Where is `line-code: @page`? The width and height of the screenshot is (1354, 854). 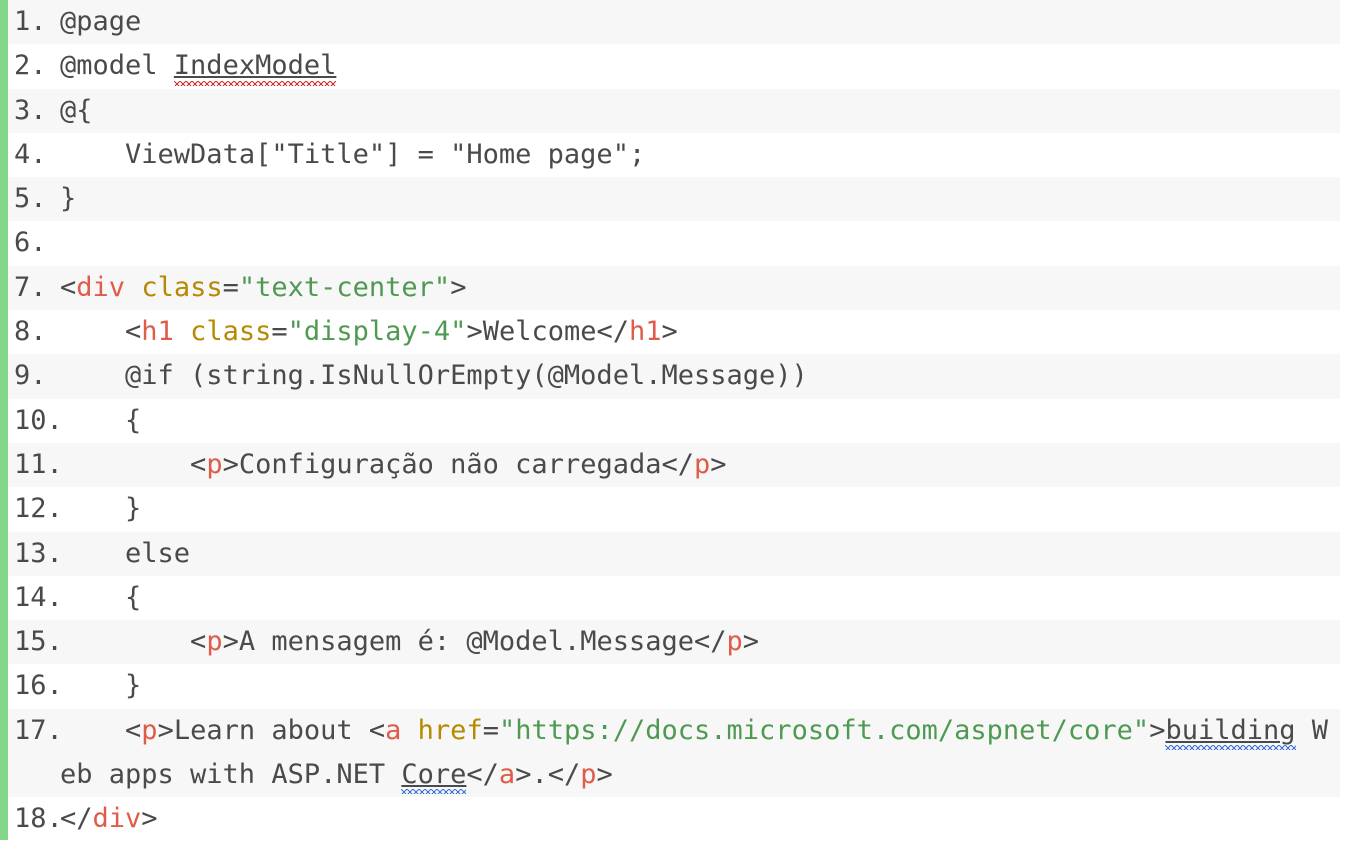
line-code: @page is located at coordinates (700, 22).